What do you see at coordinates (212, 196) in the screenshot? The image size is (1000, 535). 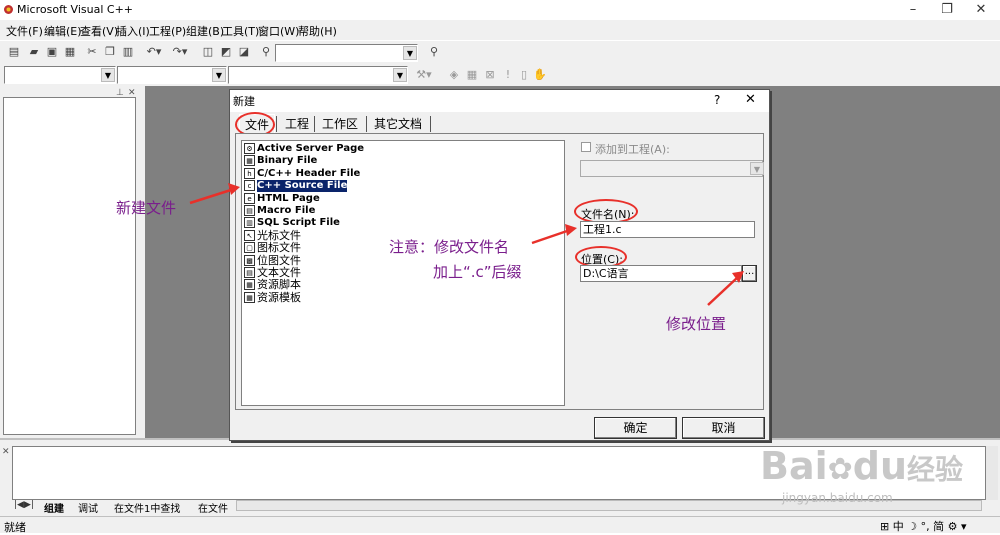 I see `arrow-to-cpp-source` at bounding box center [212, 196].